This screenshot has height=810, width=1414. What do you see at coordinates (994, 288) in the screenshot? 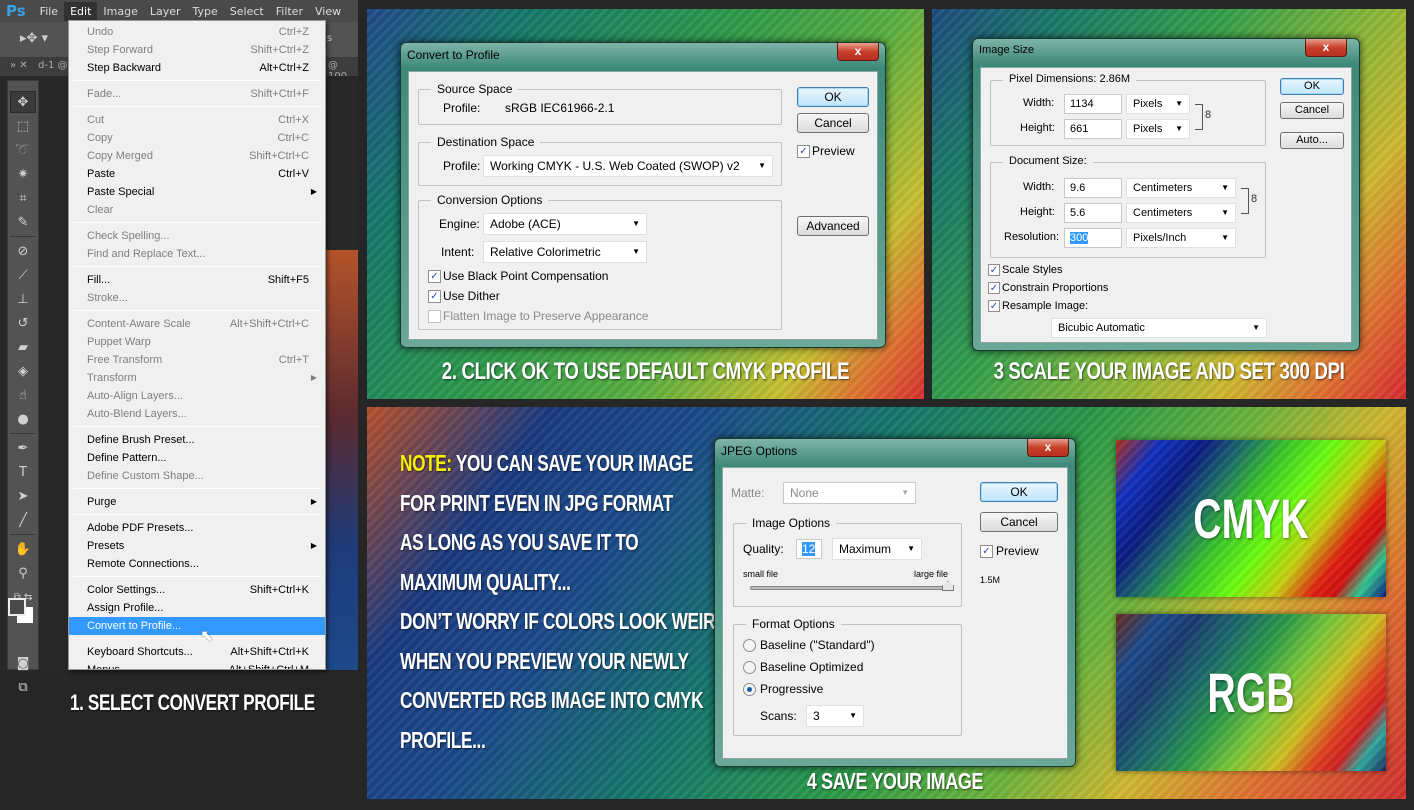
I see `constrain-proportions-checkbox: ✓` at bounding box center [994, 288].